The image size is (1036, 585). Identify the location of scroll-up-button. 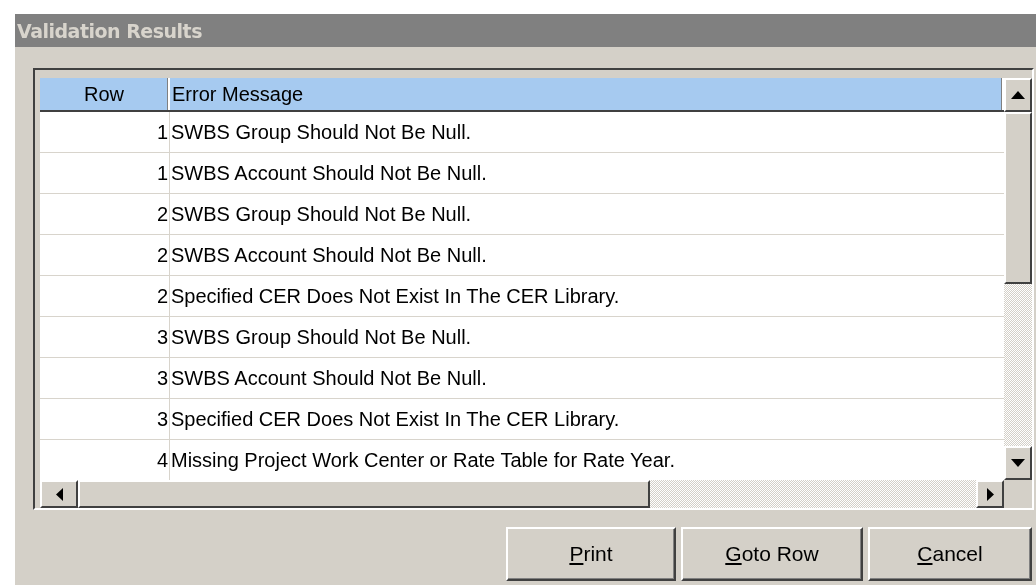
(1018, 95).